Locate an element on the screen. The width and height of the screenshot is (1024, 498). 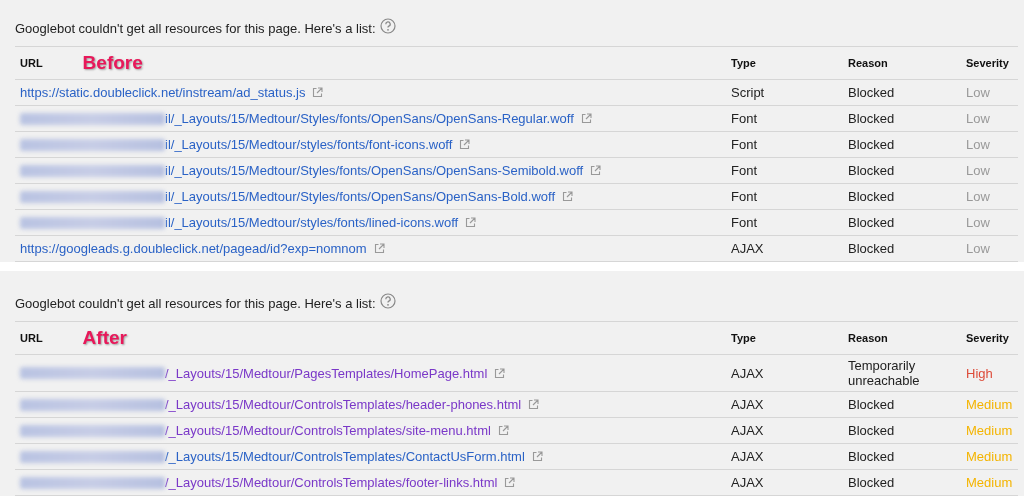
resource-link: il/_Layouts/15/Medtour/styles/fonts/lined-icons.woff is located at coordinates (312, 222).